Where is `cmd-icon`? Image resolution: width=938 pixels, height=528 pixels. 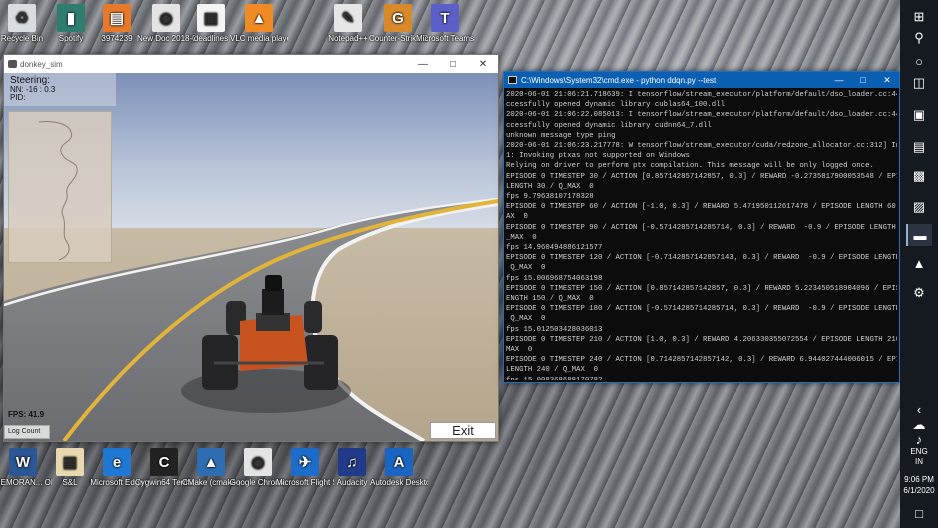 cmd-icon is located at coordinates (512, 80).